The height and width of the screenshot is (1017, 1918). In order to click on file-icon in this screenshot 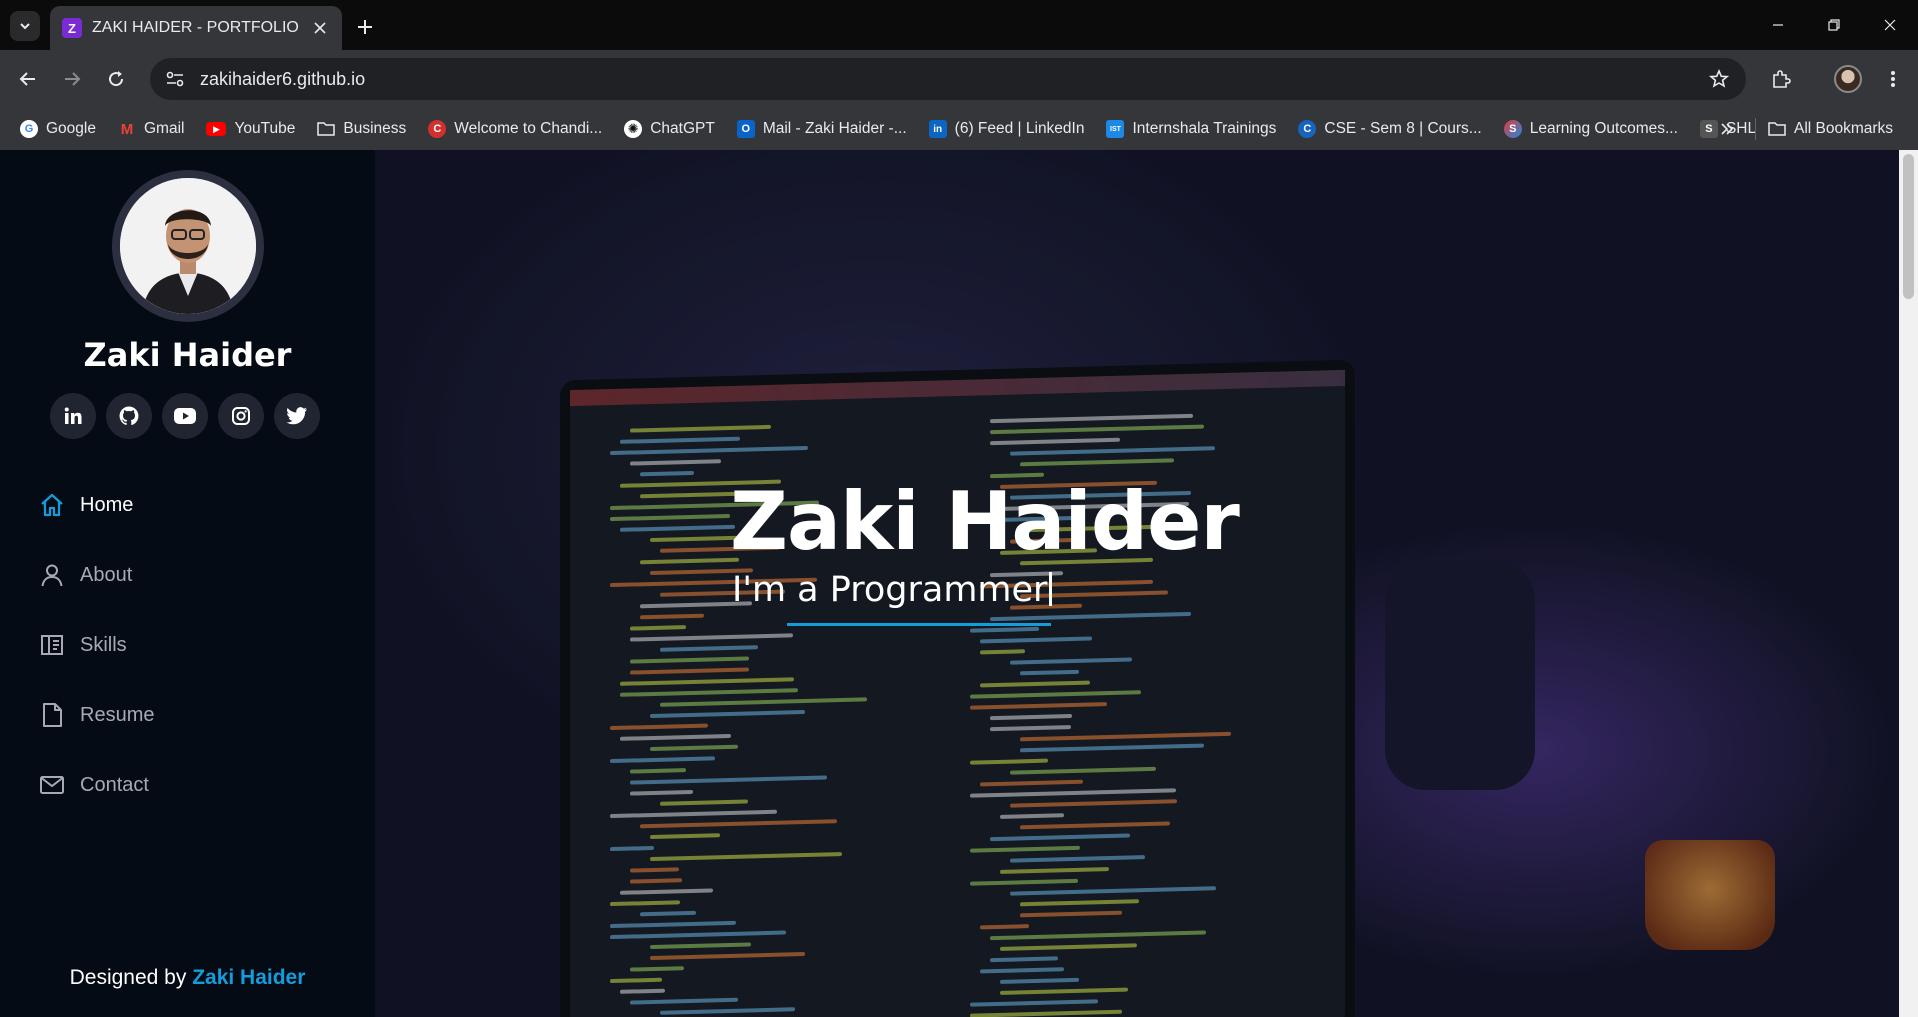, I will do `click(52, 715)`.